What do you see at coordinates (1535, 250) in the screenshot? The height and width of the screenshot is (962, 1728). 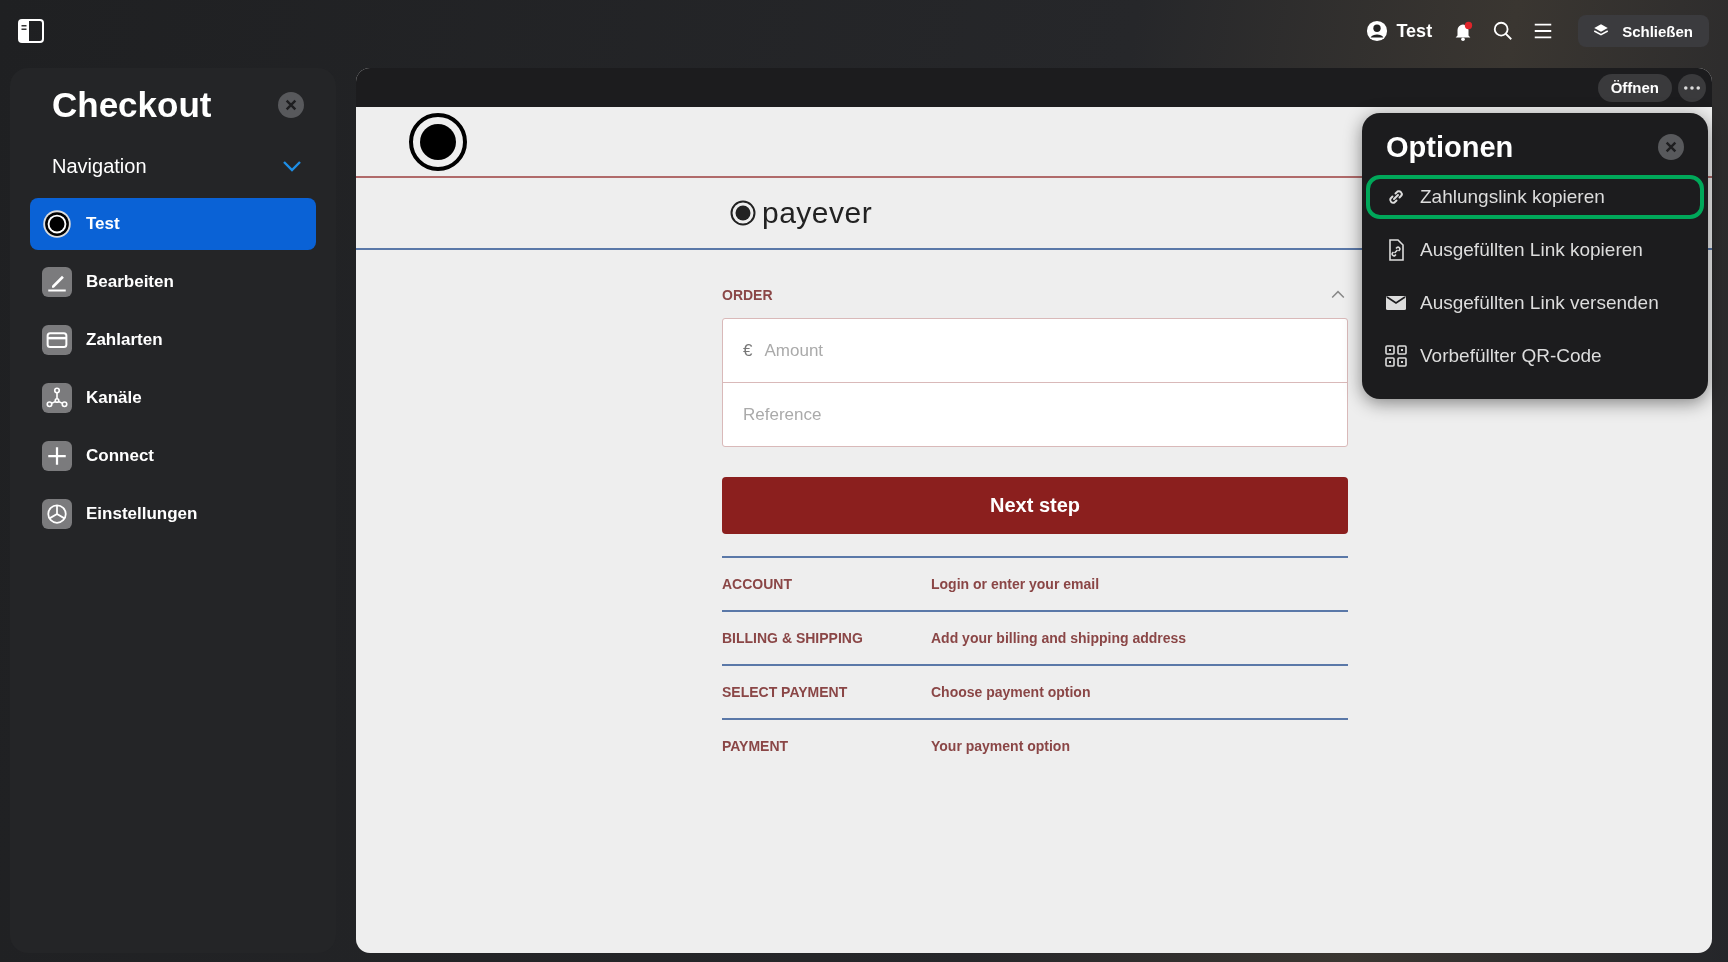 I see `menu-item: Ausgefüllten Link kopieren` at bounding box center [1535, 250].